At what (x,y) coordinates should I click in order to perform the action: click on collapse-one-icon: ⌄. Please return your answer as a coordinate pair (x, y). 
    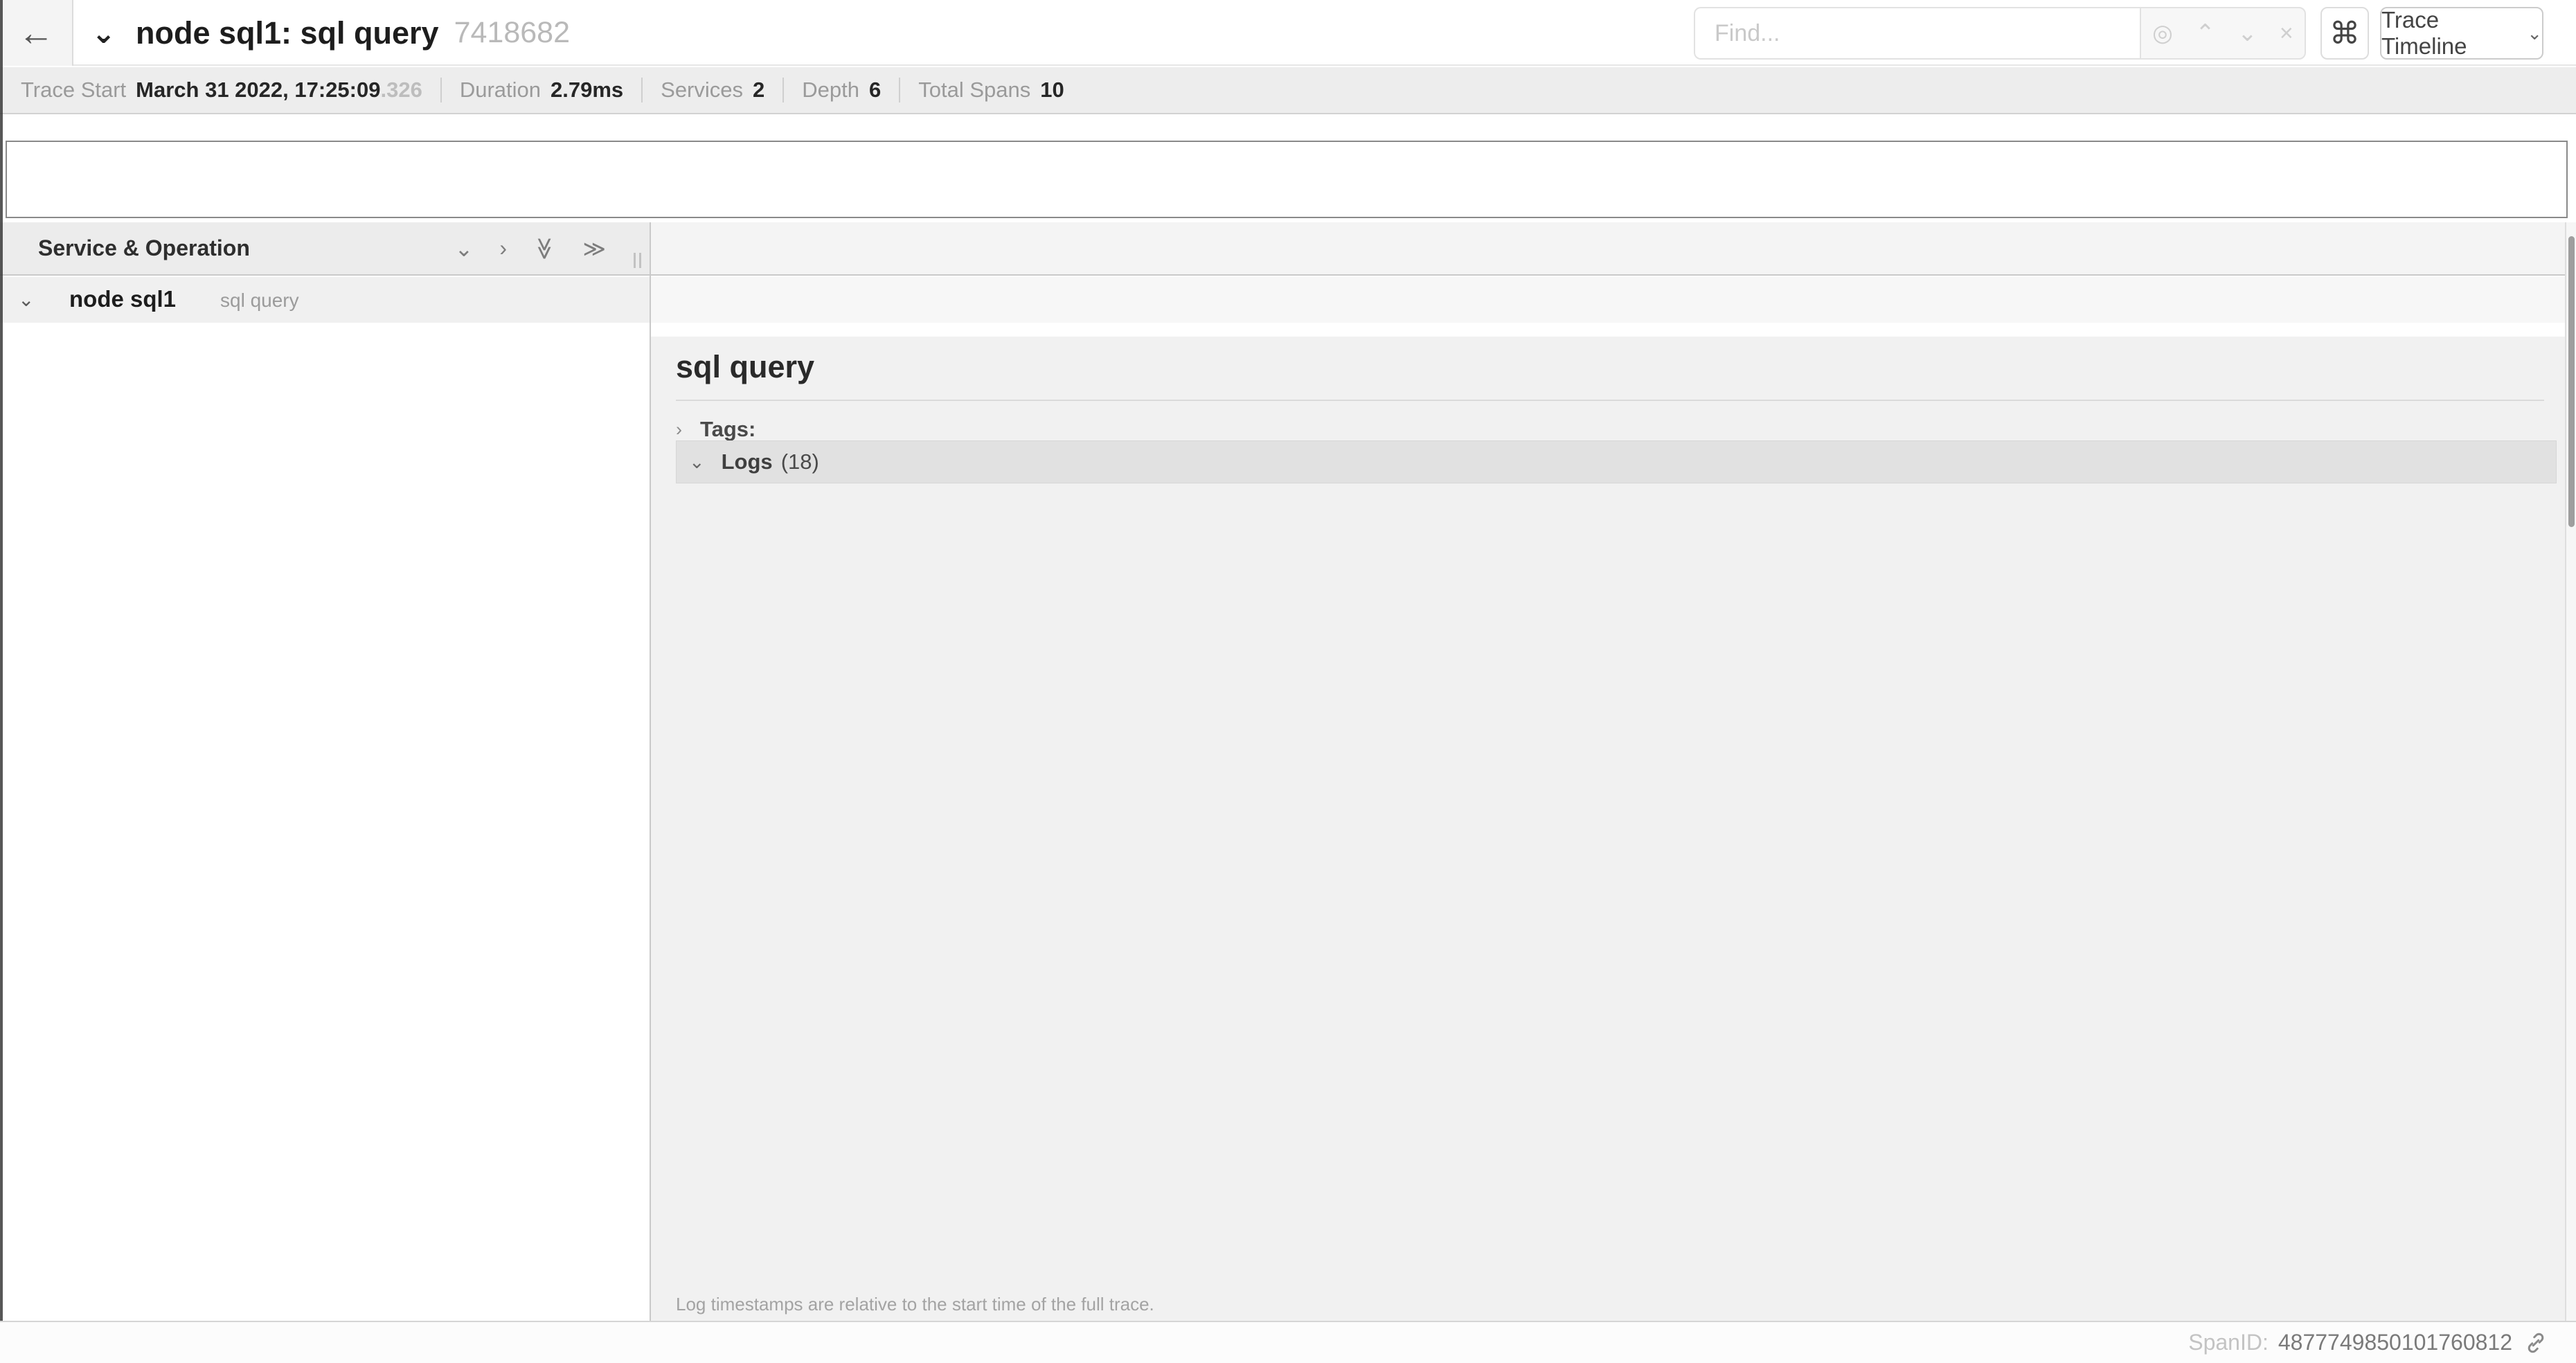
    Looking at the image, I should click on (464, 248).